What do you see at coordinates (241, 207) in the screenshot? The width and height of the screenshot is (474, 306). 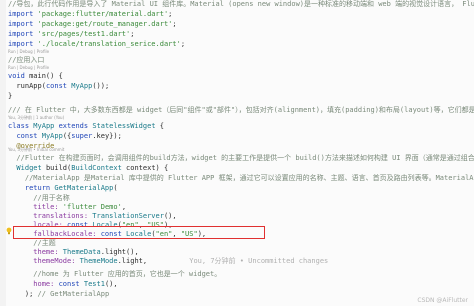 I see `code-line: title: 'flutter Demo',` at bounding box center [241, 207].